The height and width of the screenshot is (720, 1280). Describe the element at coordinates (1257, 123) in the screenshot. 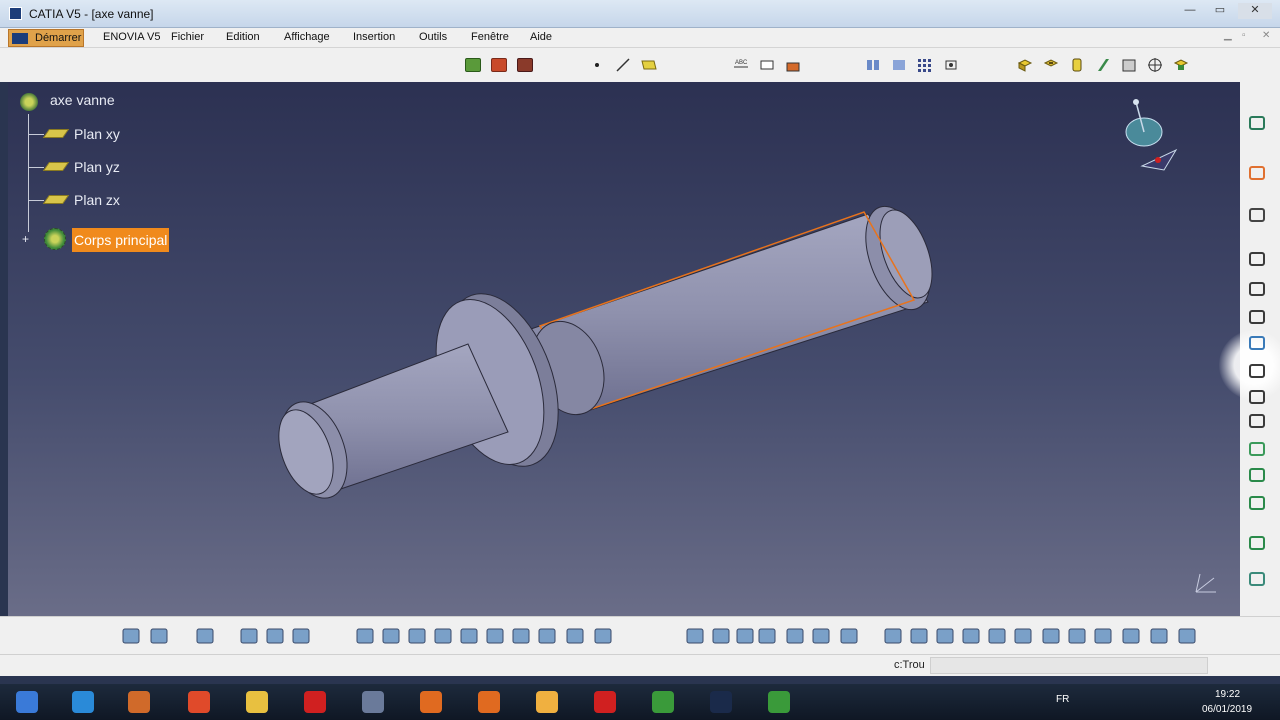

I see `gear-icon` at that location.